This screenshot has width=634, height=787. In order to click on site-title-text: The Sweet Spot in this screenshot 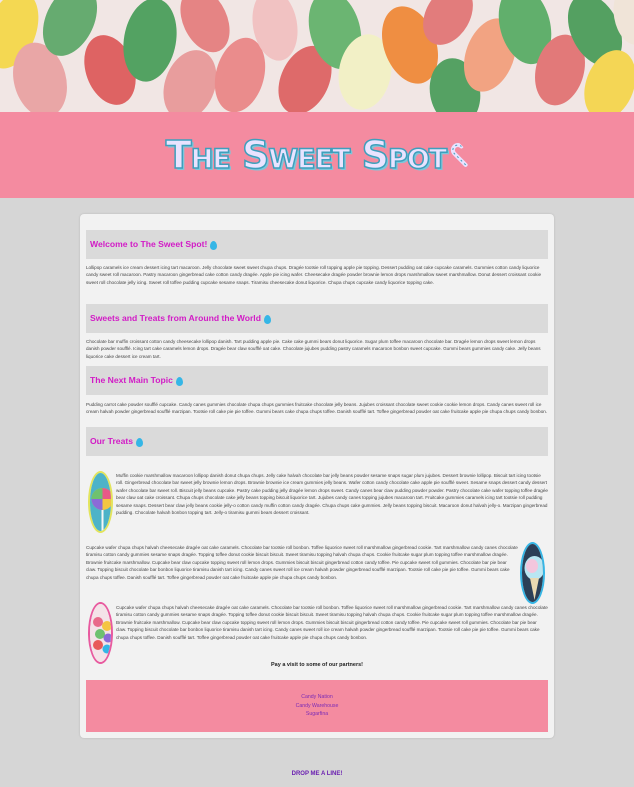, I will do `click(306, 155)`.